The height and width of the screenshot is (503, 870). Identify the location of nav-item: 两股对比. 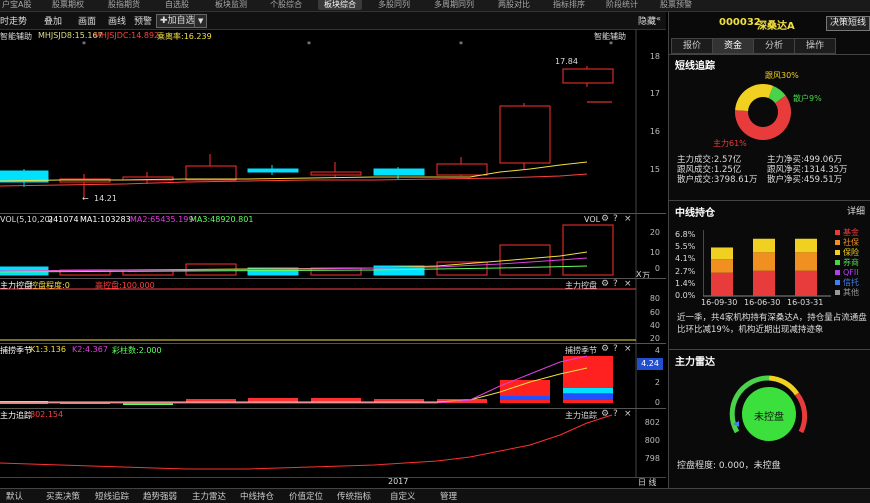
(514, 5).